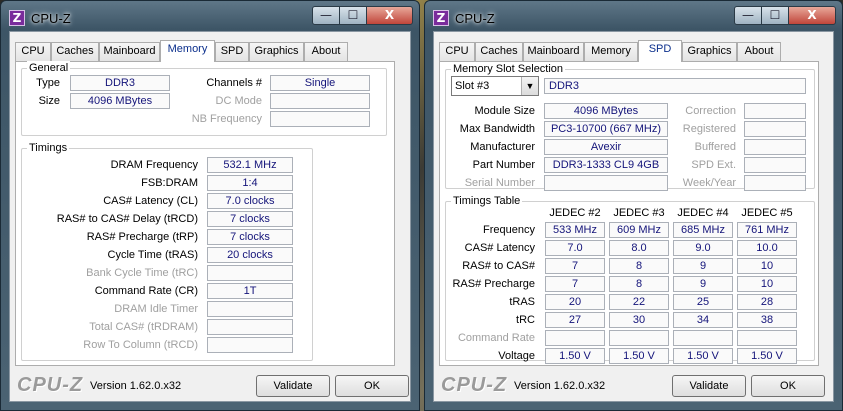 This screenshot has height=411, width=843. What do you see at coordinates (639, 213) in the screenshot?
I see `jedec-column-header: JEDEC #3` at bounding box center [639, 213].